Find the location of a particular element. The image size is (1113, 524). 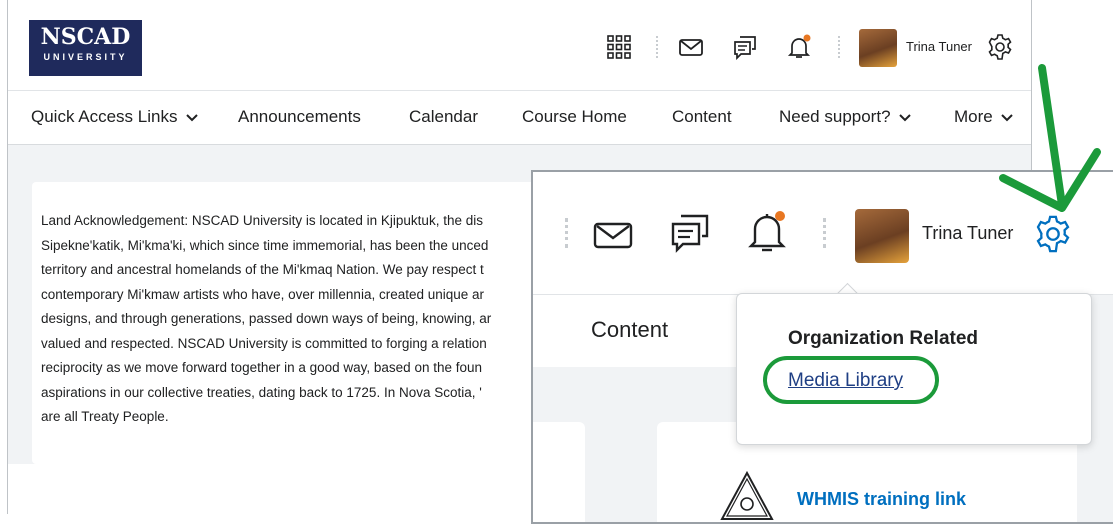

nav-announcements: Announcements is located at coordinates (299, 117).